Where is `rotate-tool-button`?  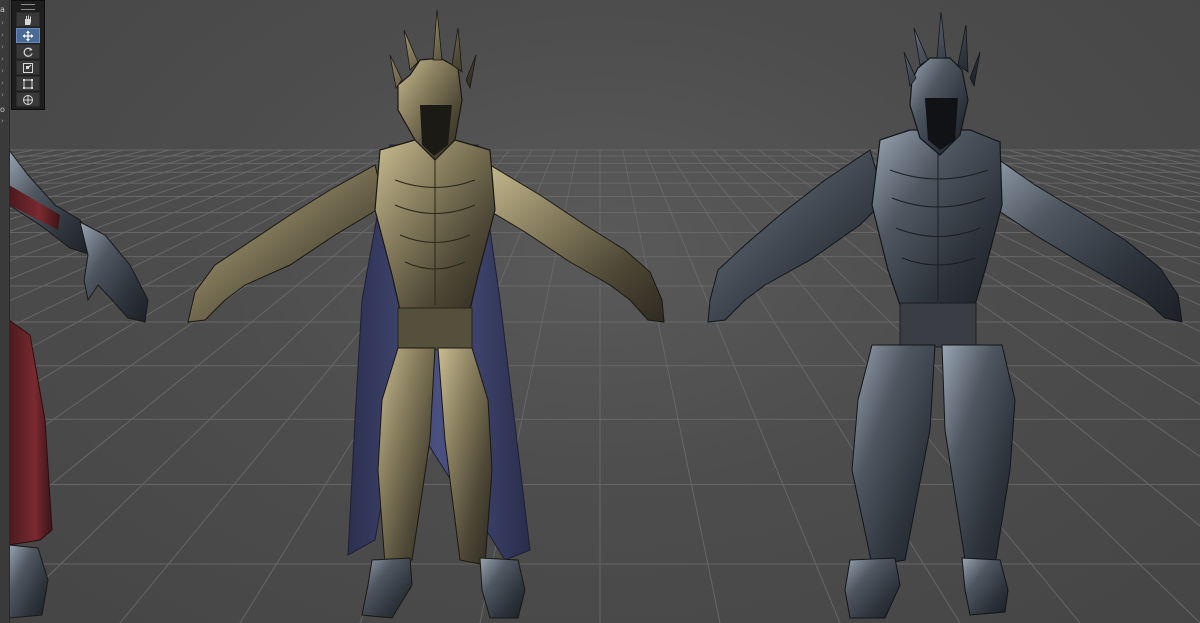
rotate-tool-button is located at coordinates (28, 51).